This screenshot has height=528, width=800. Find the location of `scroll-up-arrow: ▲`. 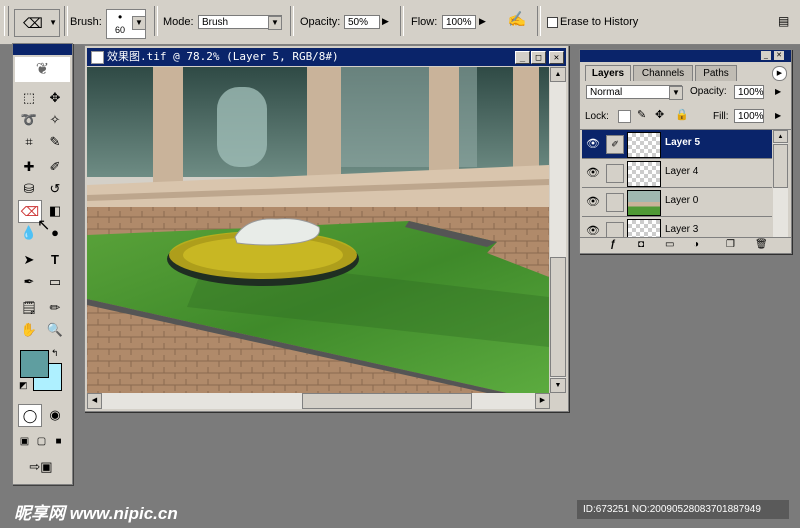

scroll-up-arrow: ▲ is located at coordinates (558, 74).